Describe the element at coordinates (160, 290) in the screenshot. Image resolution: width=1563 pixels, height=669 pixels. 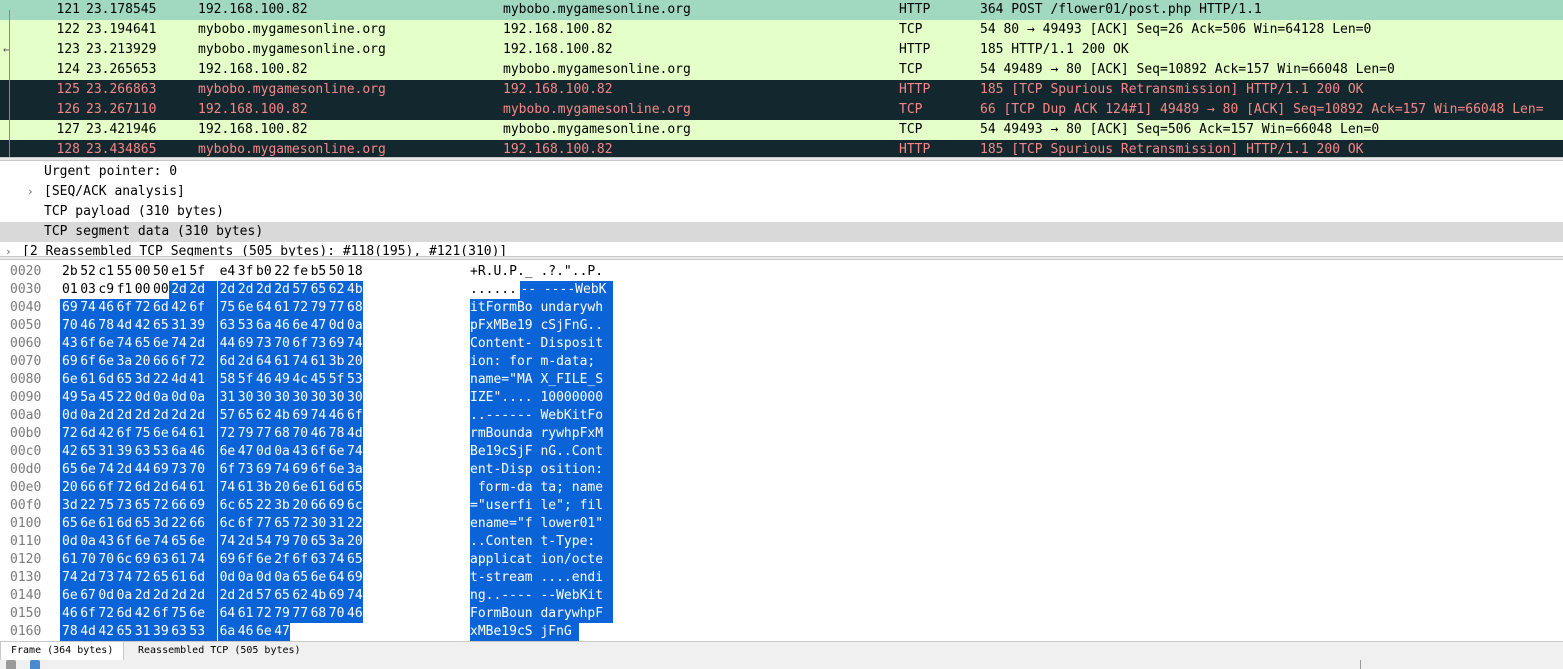
I see `hex-byte: 00` at that location.